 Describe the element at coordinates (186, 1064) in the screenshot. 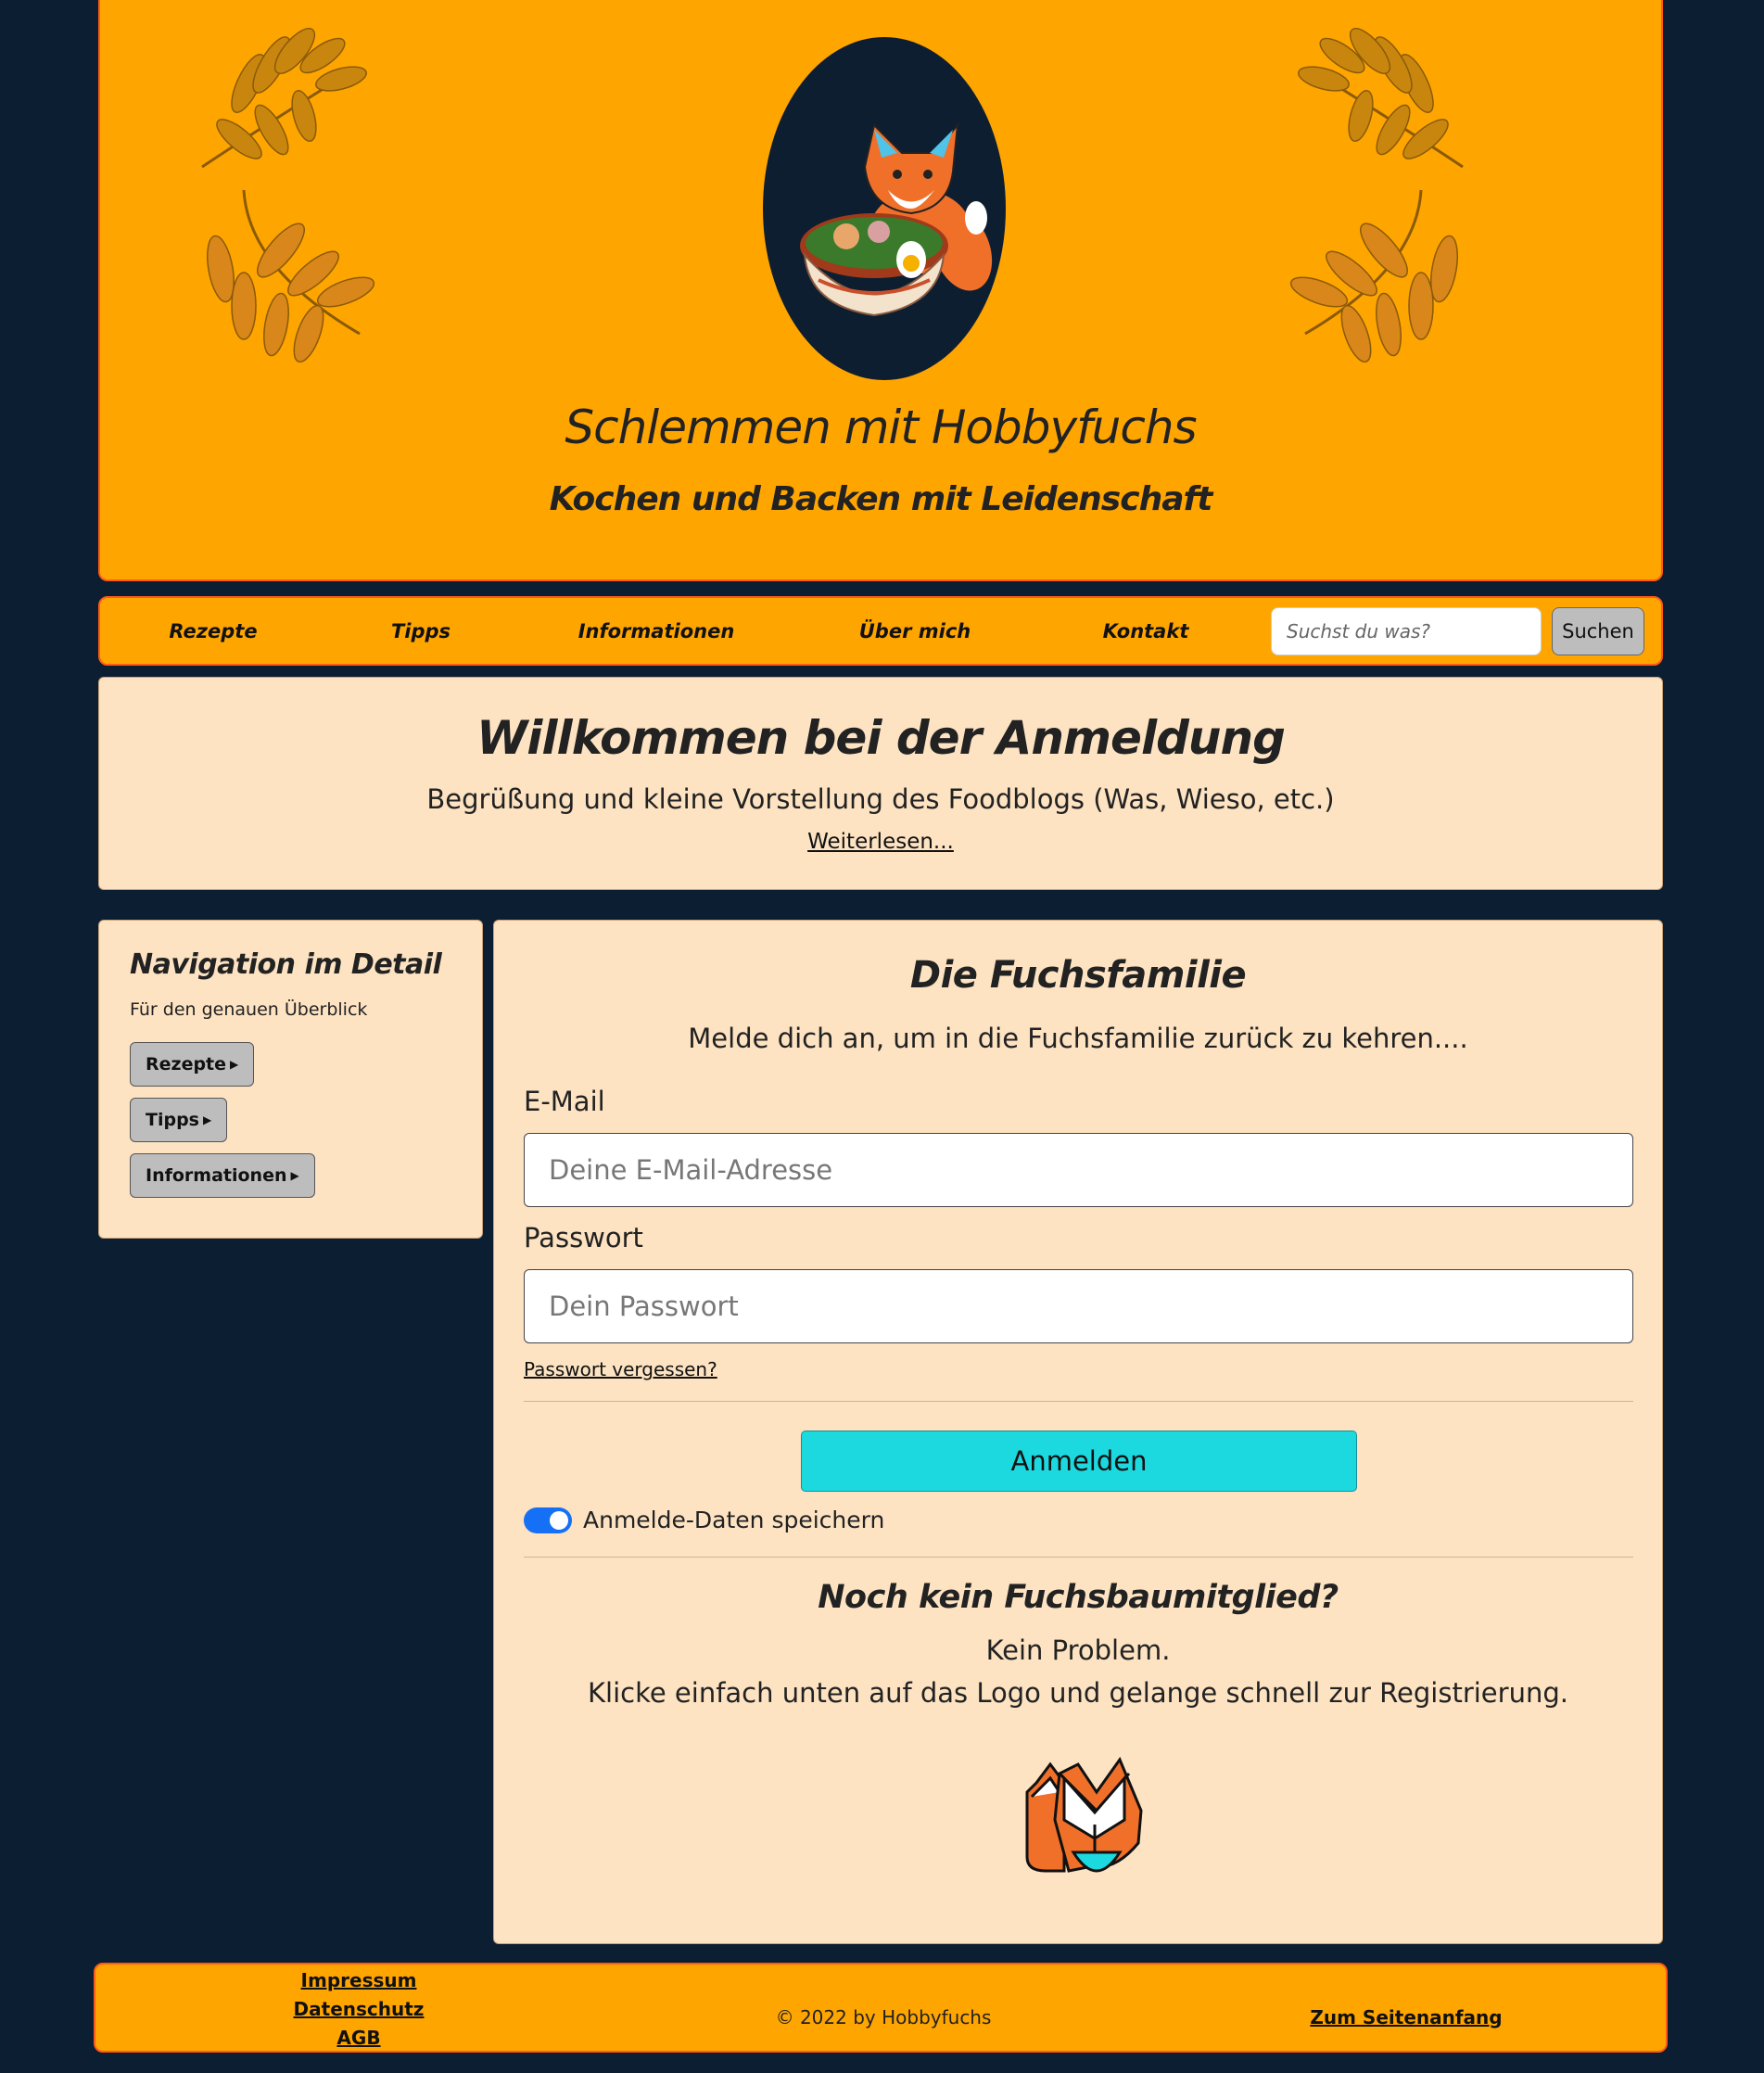

I see `sidebar-button-label: Rezepte` at that location.